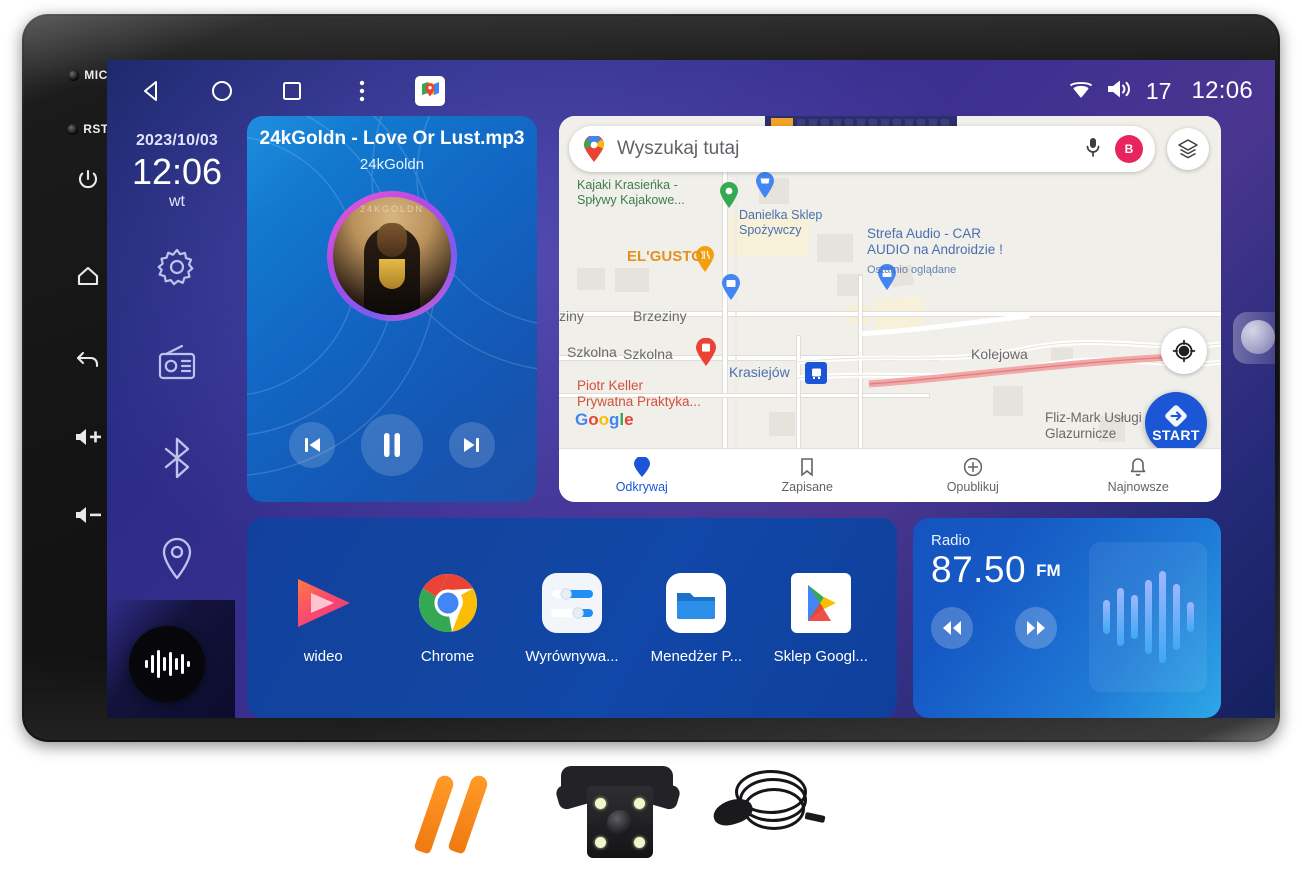 Image resolution: width=1302 pixels, height=870 pixels. Describe the element at coordinates (448, 603) in the screenshot. I see `chrome-icon` at that location.